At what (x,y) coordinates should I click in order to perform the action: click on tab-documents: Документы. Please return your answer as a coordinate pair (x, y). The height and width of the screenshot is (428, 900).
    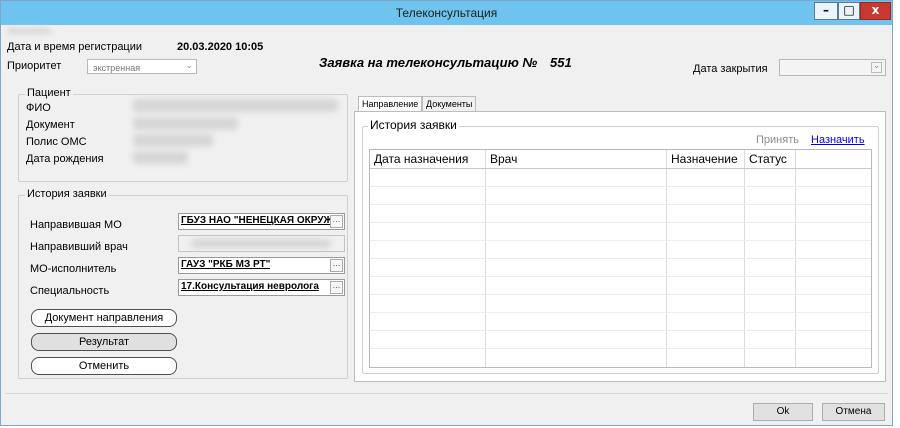
    Looking at the image, I should click on (449, 104).